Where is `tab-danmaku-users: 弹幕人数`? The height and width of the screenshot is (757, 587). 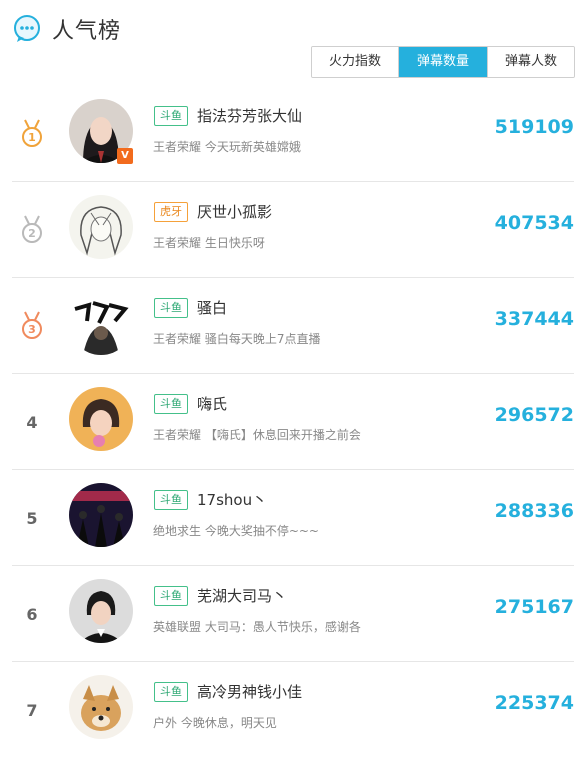
tab-danmaku-users: 弹幕人数 is located at coordinates (531, 62).